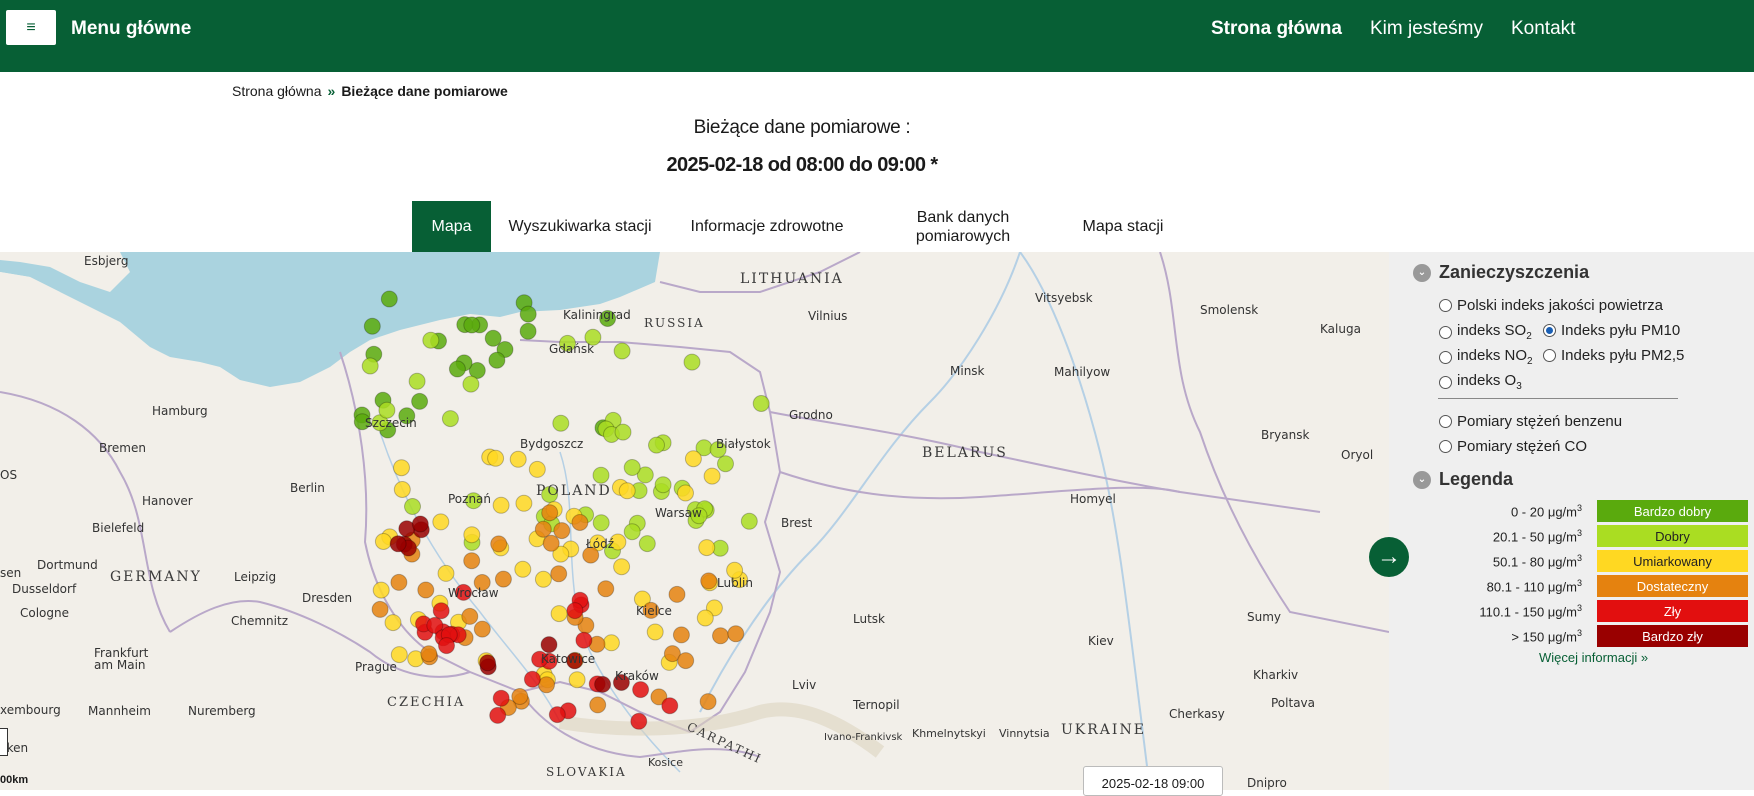 The image size is (1754, 796). What do you see at coordinates (1485, 332) in the screenshot?
I see `option-so2: indeks SO2` at bounding box center [1485, 332].